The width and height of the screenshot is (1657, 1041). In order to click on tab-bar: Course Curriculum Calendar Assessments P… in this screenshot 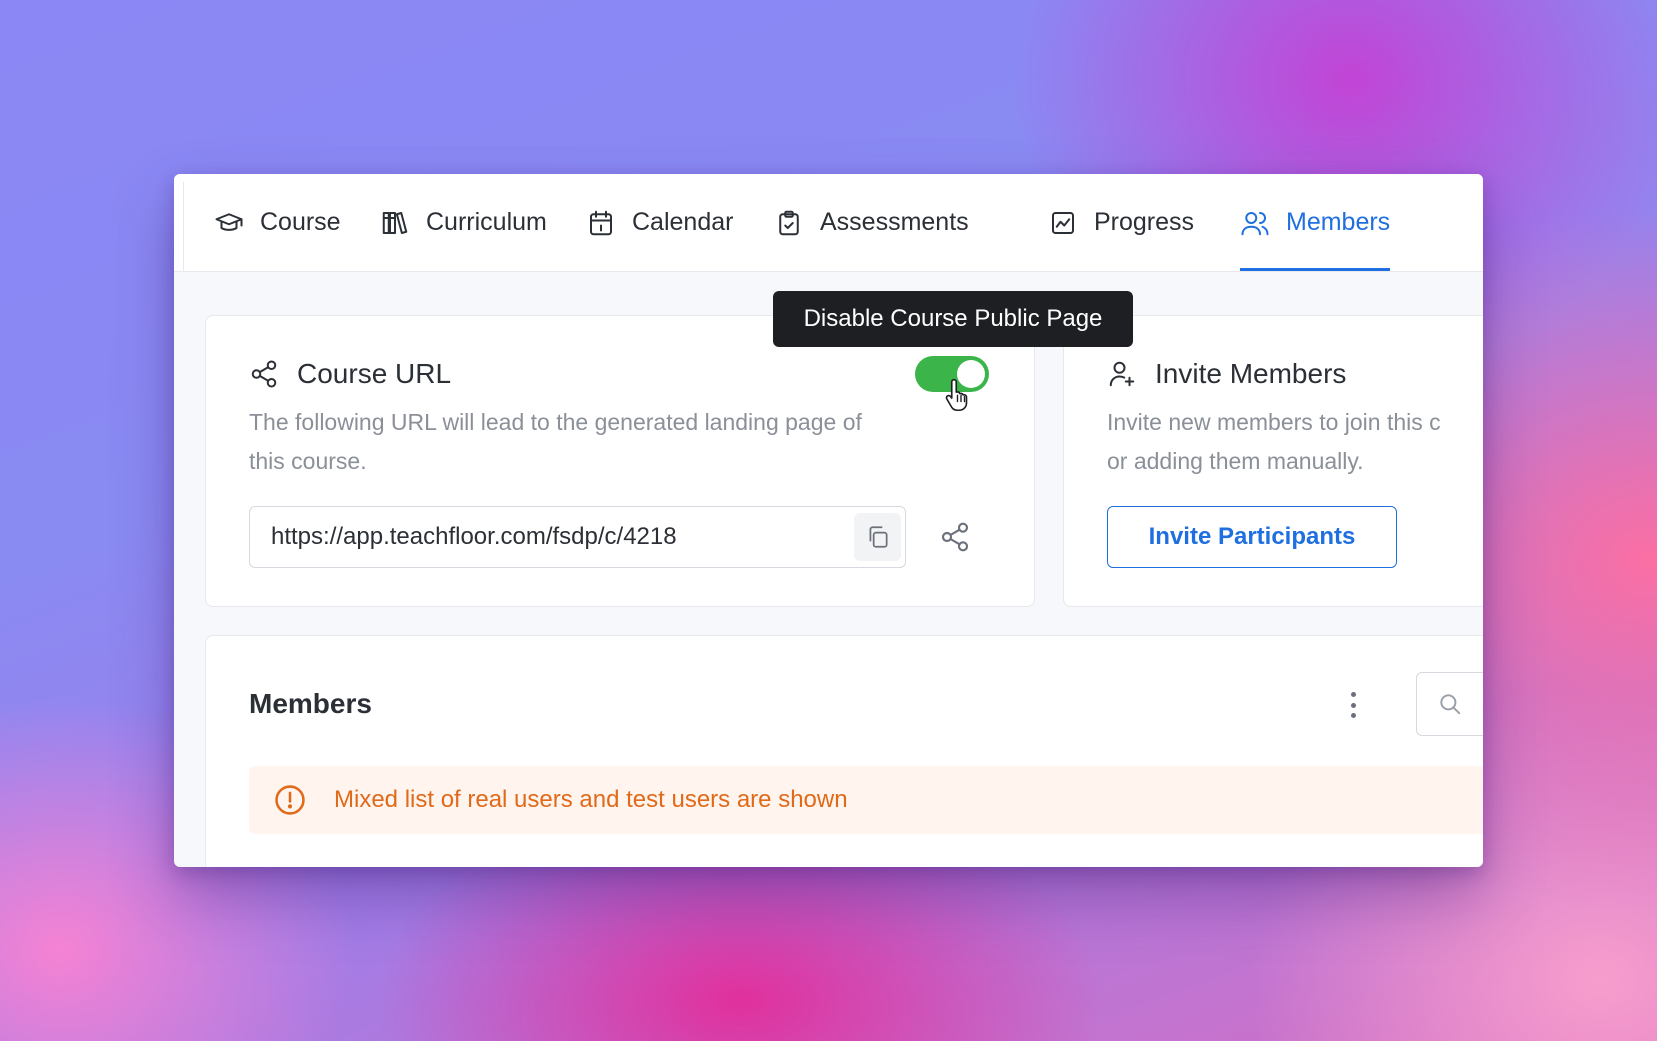, I will do `click(828, 223)`.